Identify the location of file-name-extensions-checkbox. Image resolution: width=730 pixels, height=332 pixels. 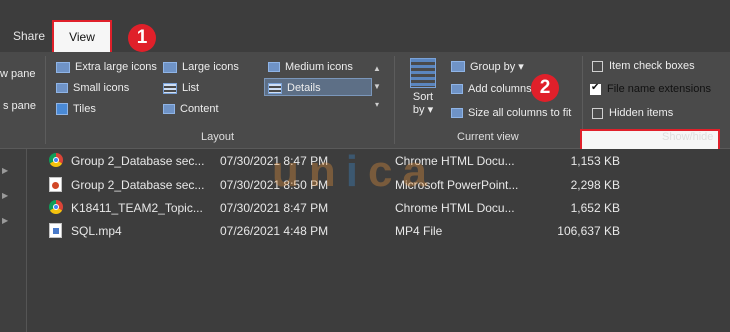
(595, 88).